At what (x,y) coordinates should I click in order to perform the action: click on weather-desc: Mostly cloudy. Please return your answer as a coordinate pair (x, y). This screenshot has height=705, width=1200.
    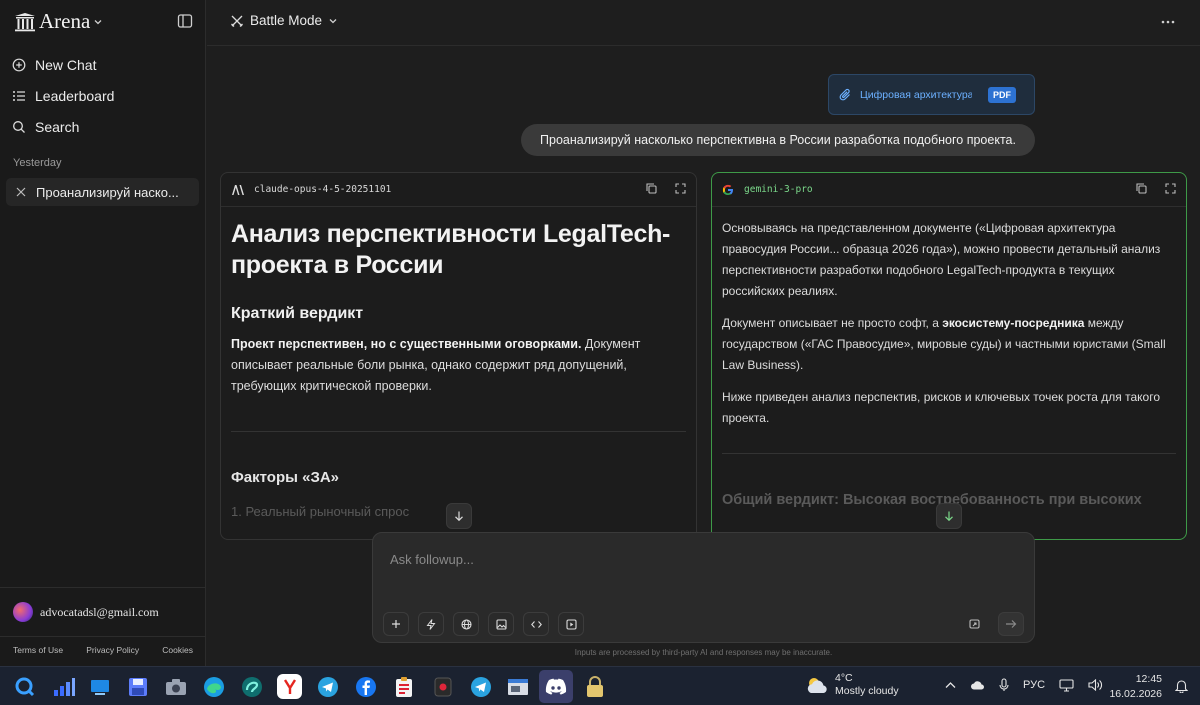
    Looking at the image, I should click on (867, 691).